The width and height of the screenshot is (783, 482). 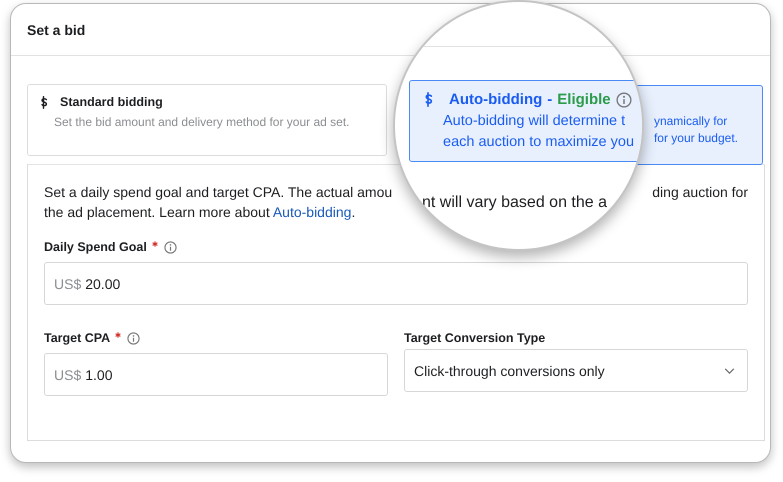 What do you see at coordinates (216, 374) in the screenshot?
I see `input-field: US$ 1.00` at bounding box center [216, 374].